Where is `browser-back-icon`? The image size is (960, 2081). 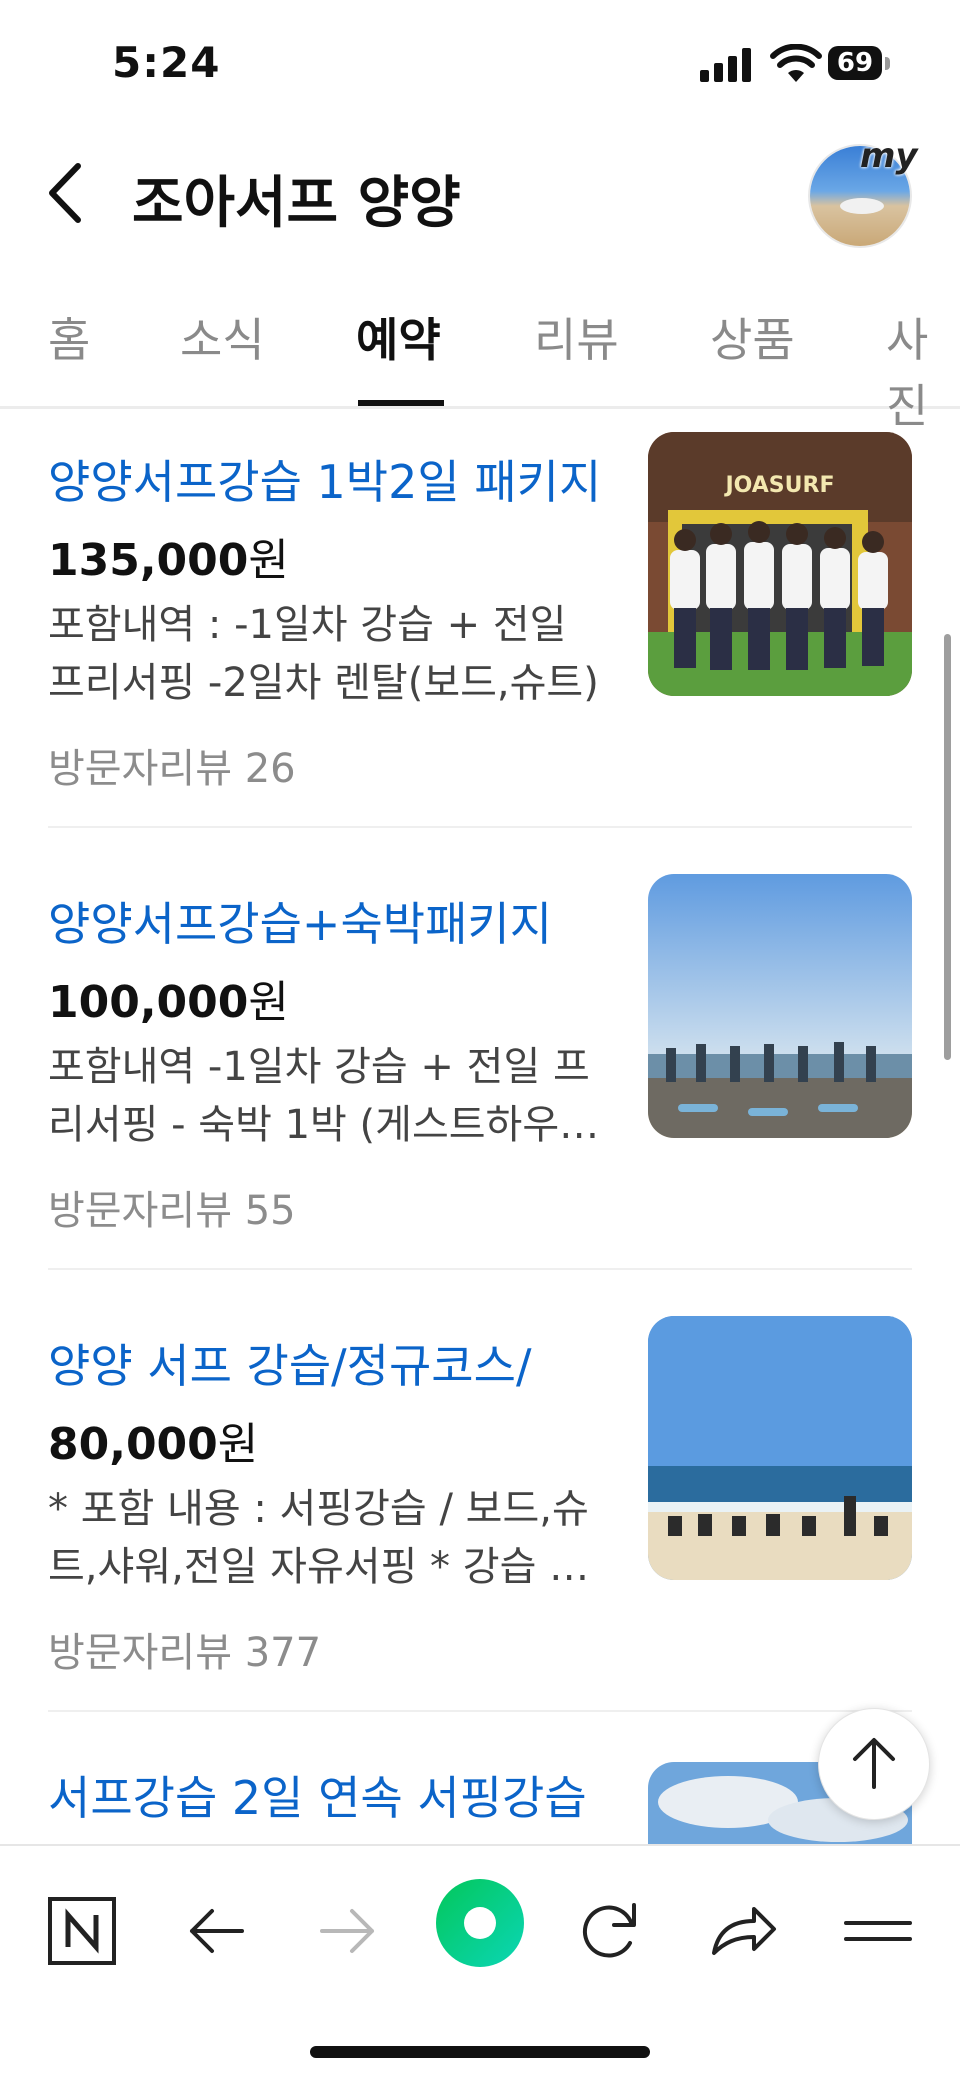 browser-back-icon is located at coordinates (216, 1931).